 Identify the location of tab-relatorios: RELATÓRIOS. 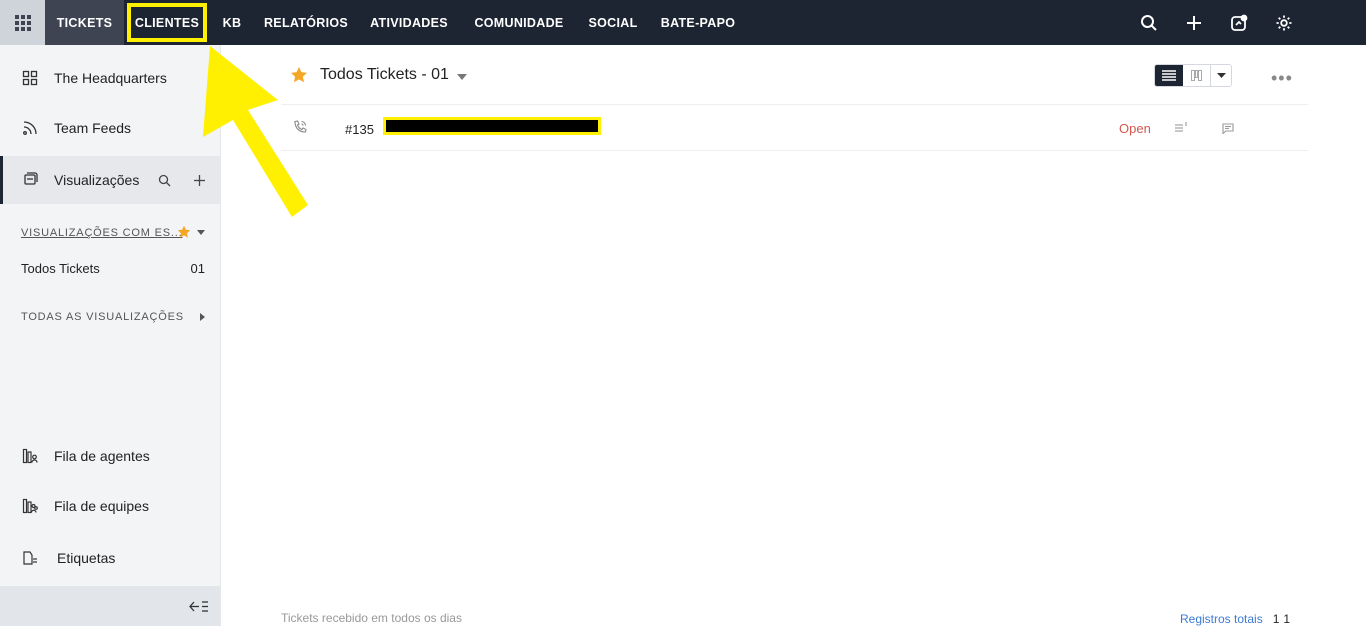
(306, 22).